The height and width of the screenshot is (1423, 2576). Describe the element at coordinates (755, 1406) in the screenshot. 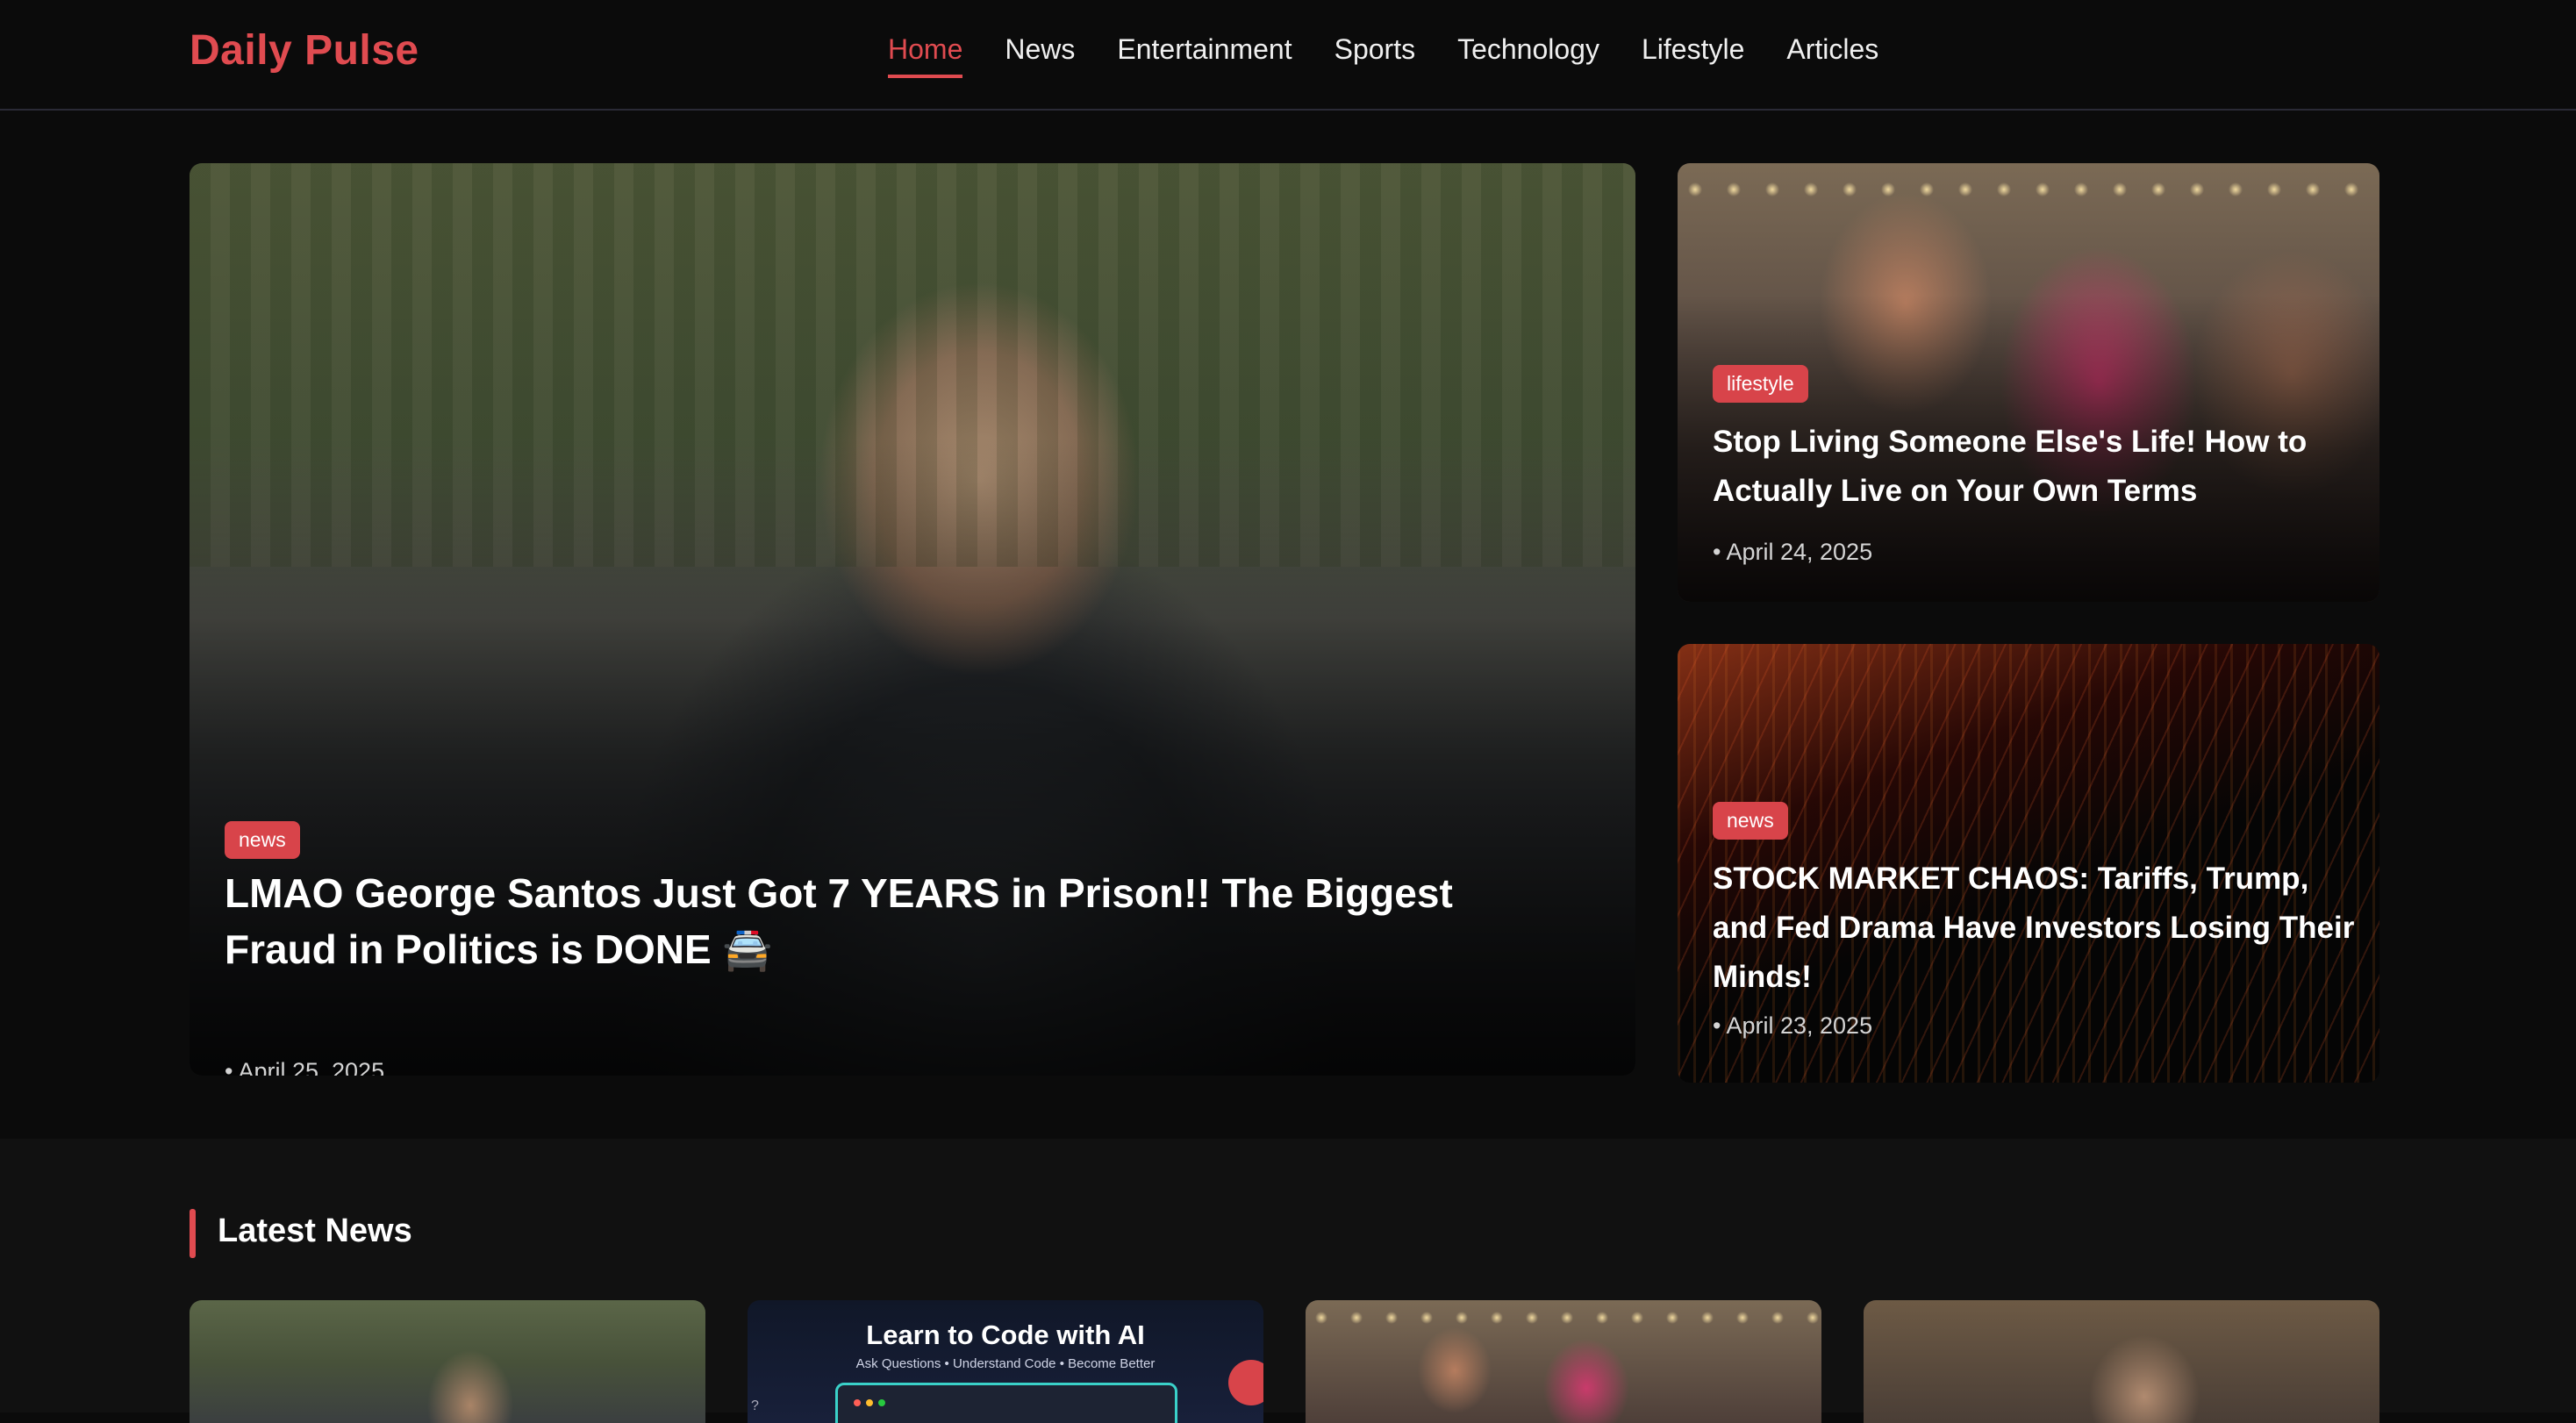

I see `question-mark-glyph: ?` at that location.